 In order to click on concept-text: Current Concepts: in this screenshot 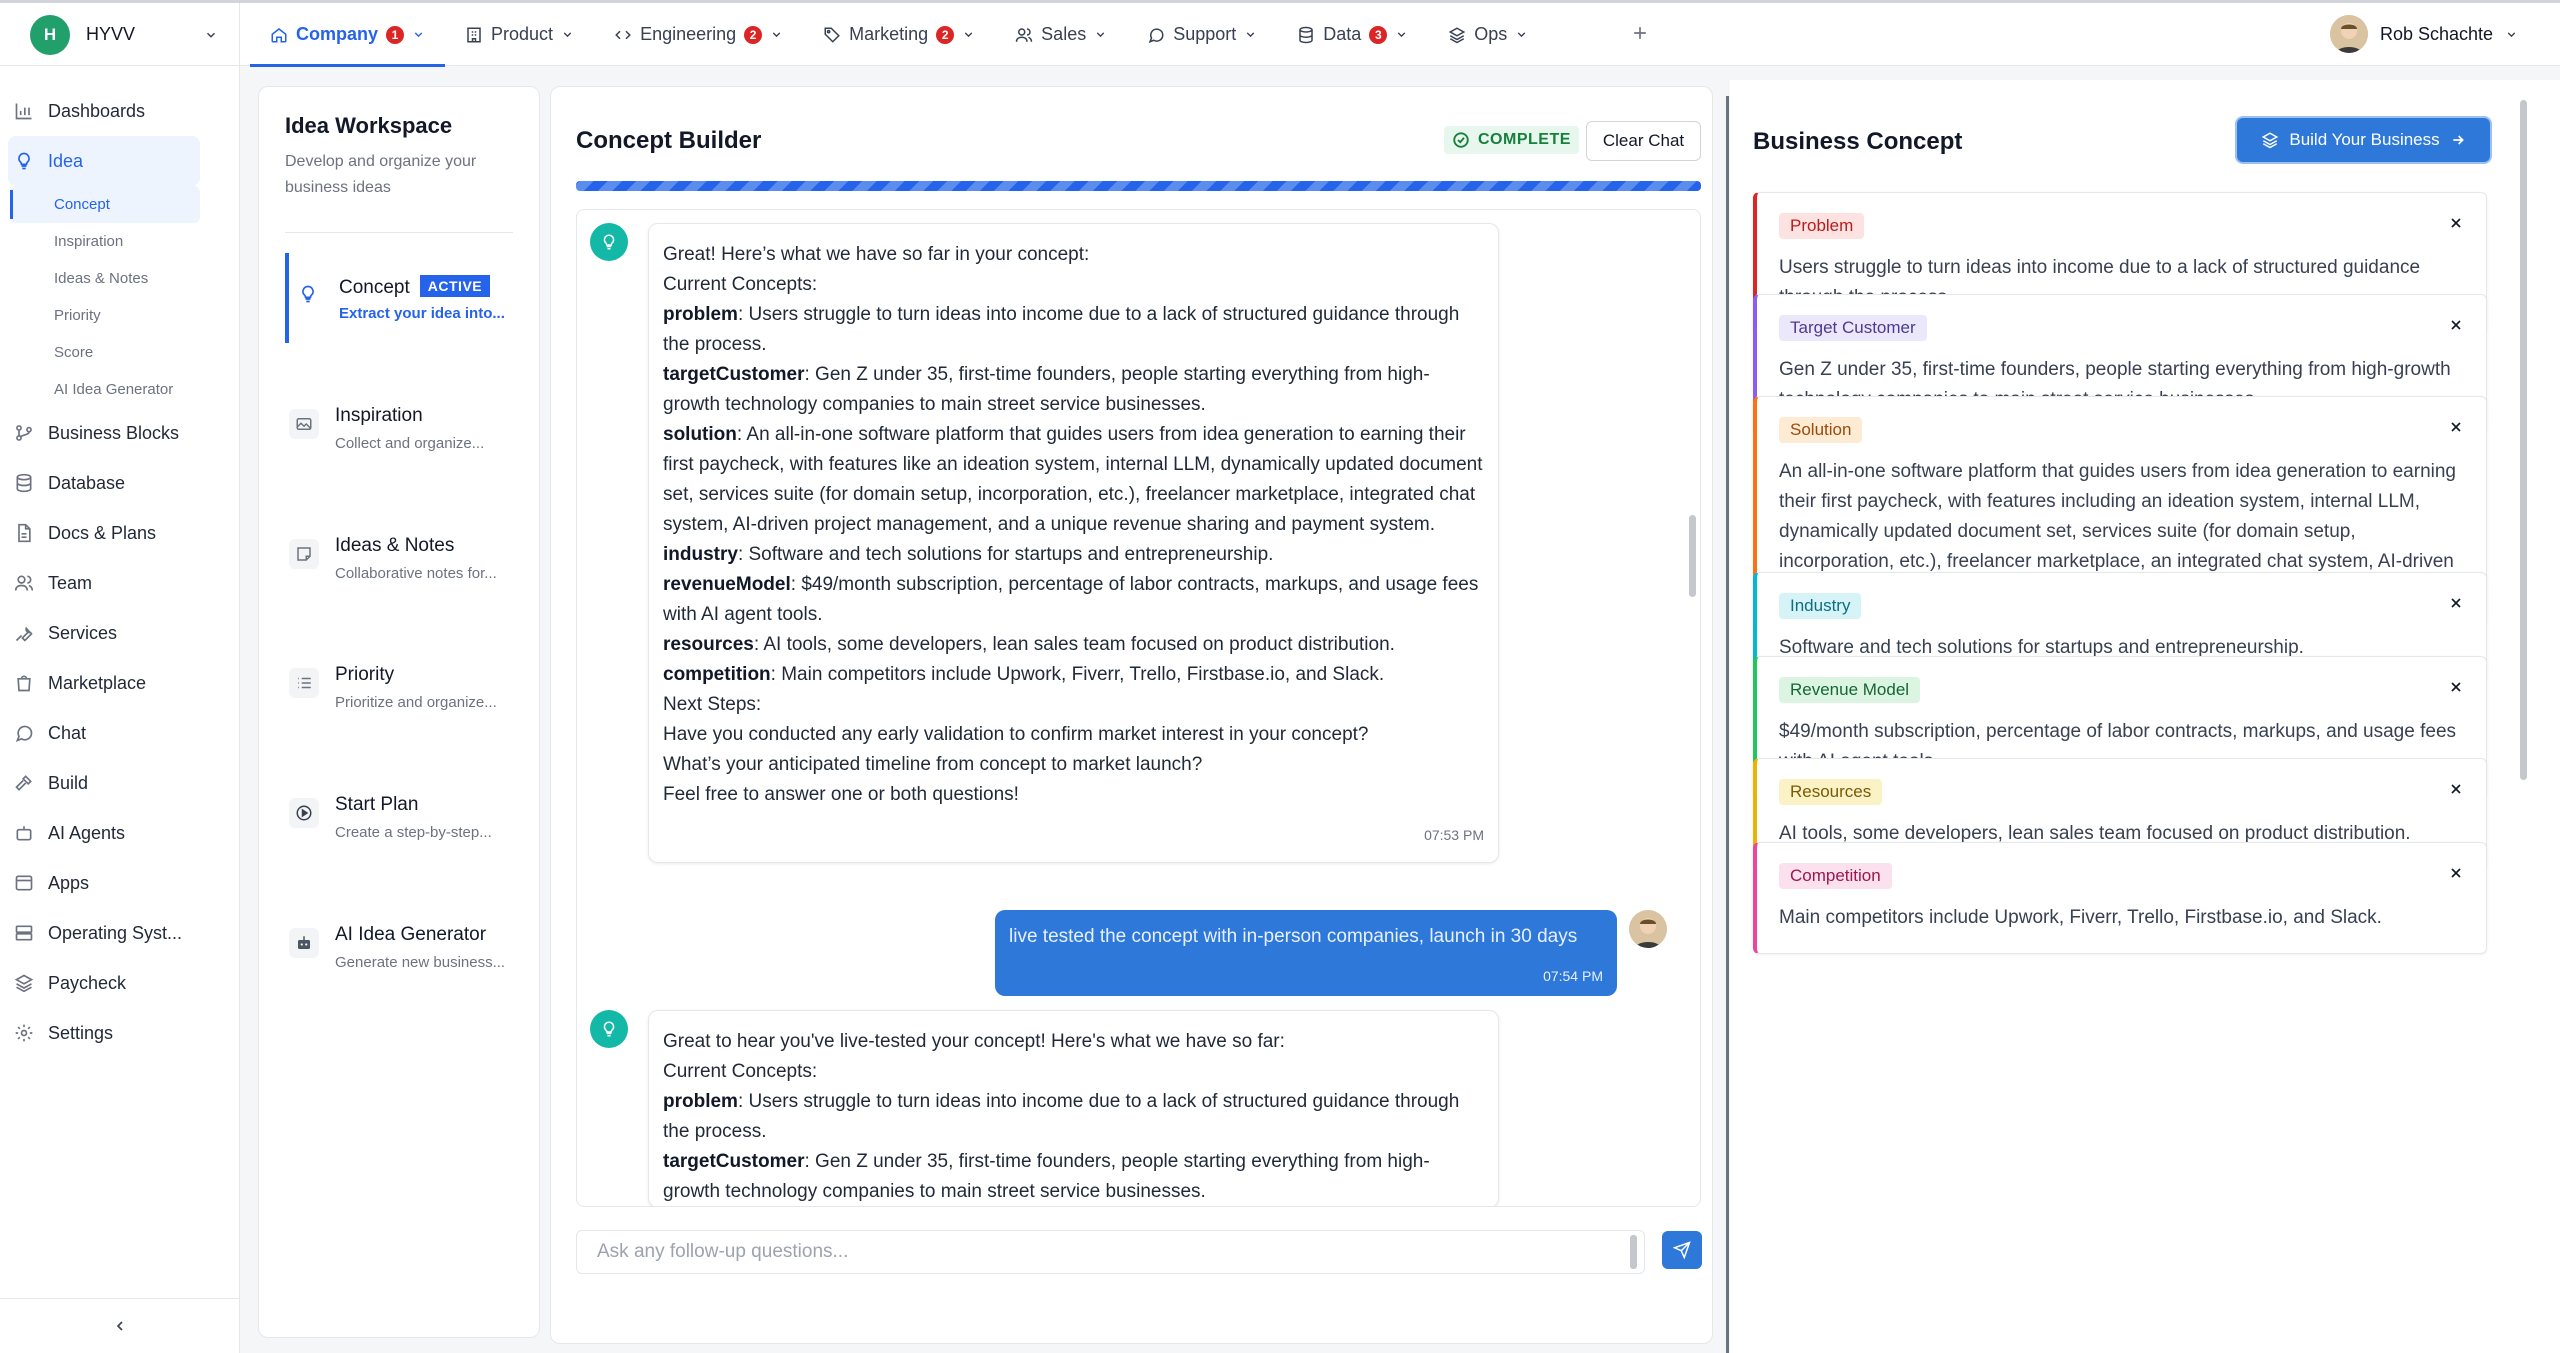, I will do `click(740, 1071)`.